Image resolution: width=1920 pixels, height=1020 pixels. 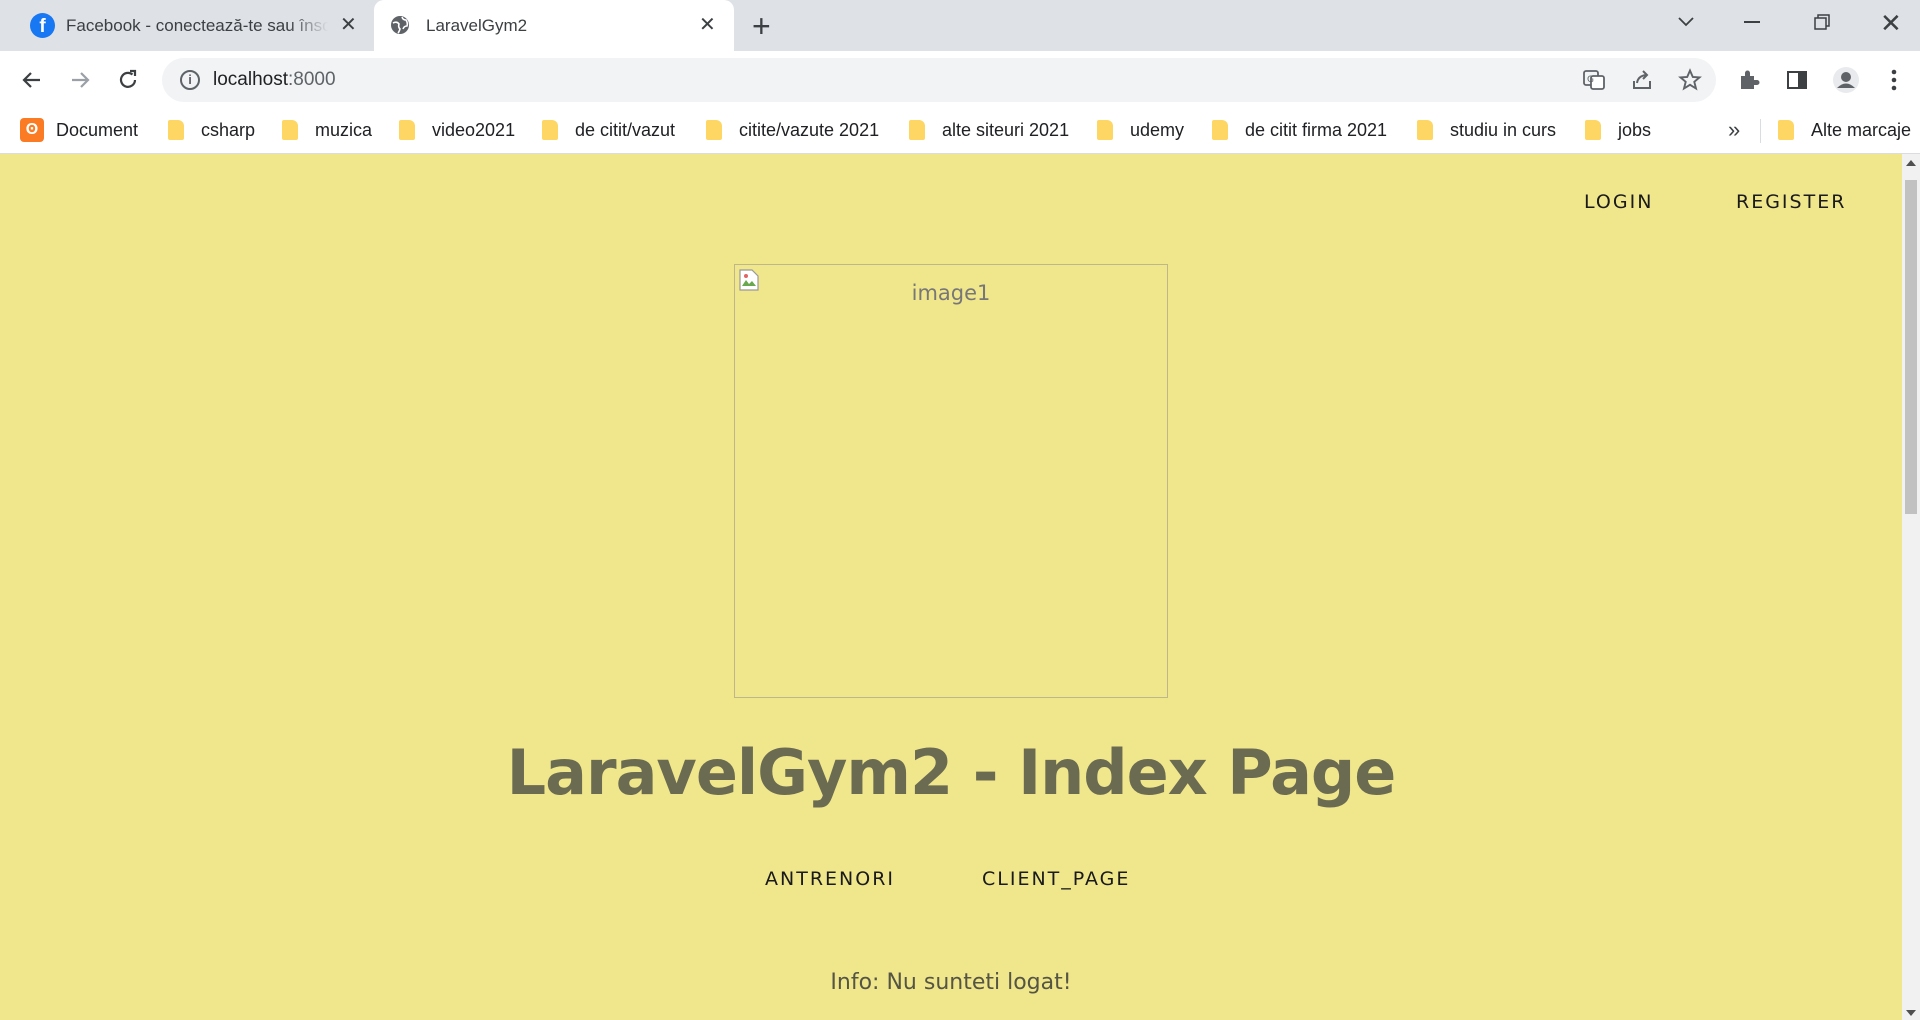 I want to click on translate-icon: G, so click(x=1594, y=80).